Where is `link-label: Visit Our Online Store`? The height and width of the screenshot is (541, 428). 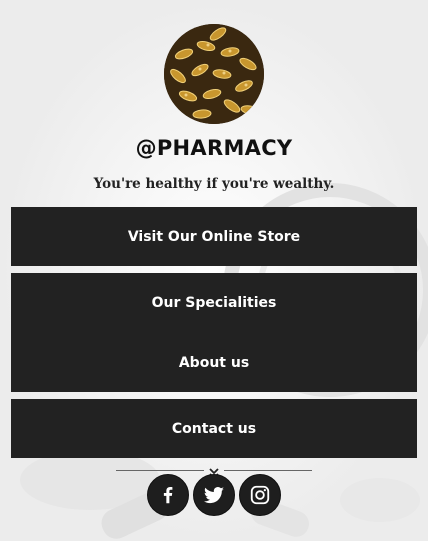 link-label: Visit Our Online Store is located at coordinates (214, 236).